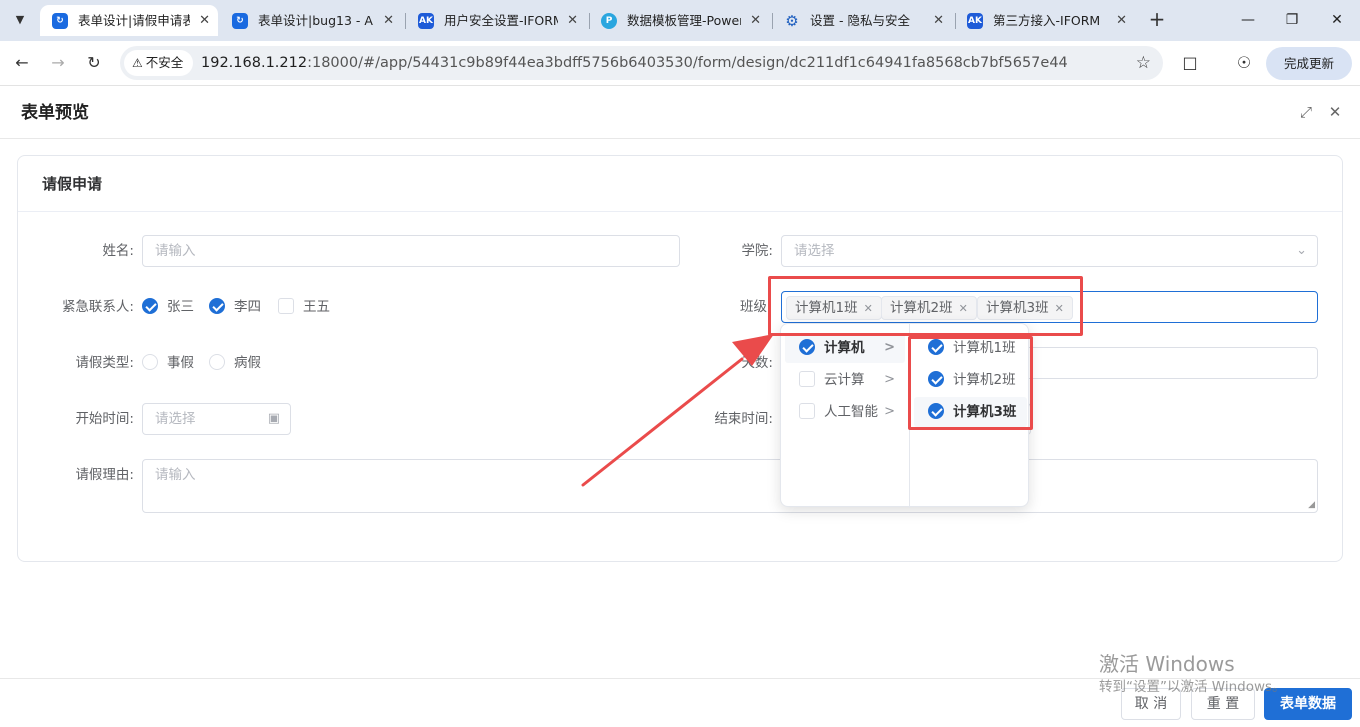  I want to click on collapse-fullscreen-icon: ⤢, so click(1306, 112).